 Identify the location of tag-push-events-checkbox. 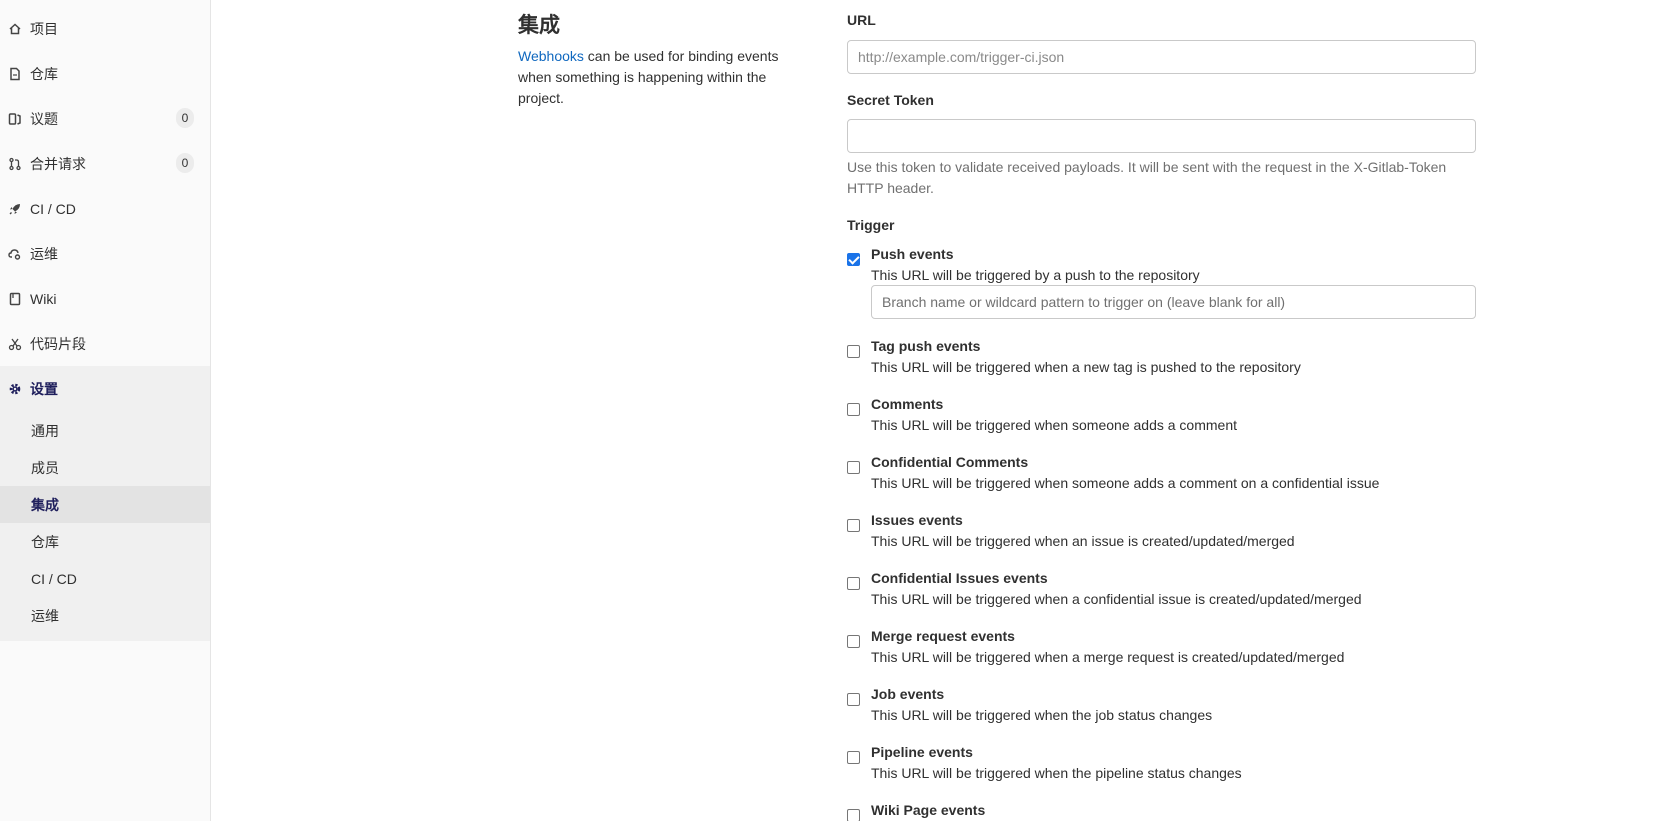
(853, 351).